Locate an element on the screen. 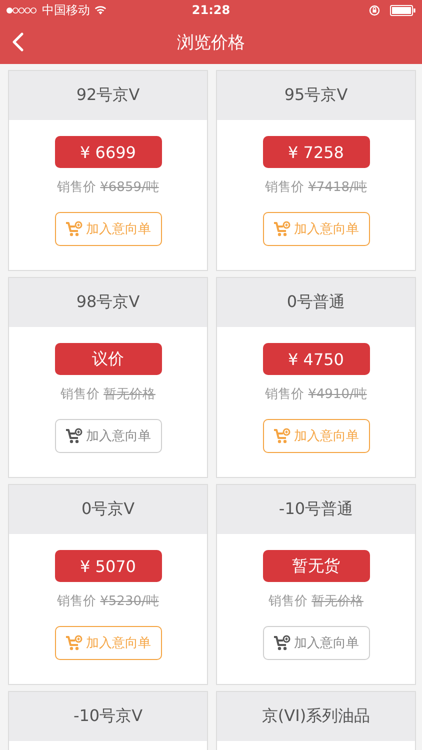 This screenshot has height=750, width=422. price-button: ¥ 7258 is located at coordinates (316, 152).